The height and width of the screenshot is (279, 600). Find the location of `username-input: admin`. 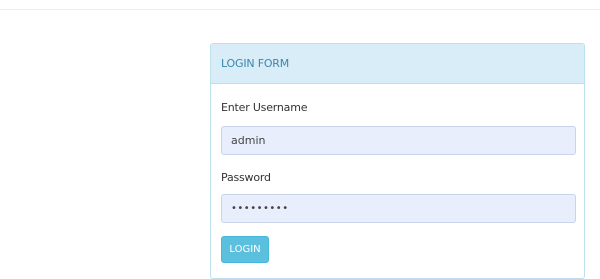

username-input: admin is located at coordinates (398, 140).